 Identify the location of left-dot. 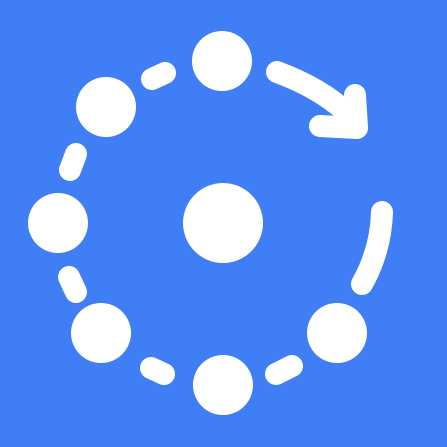
(58, 223).